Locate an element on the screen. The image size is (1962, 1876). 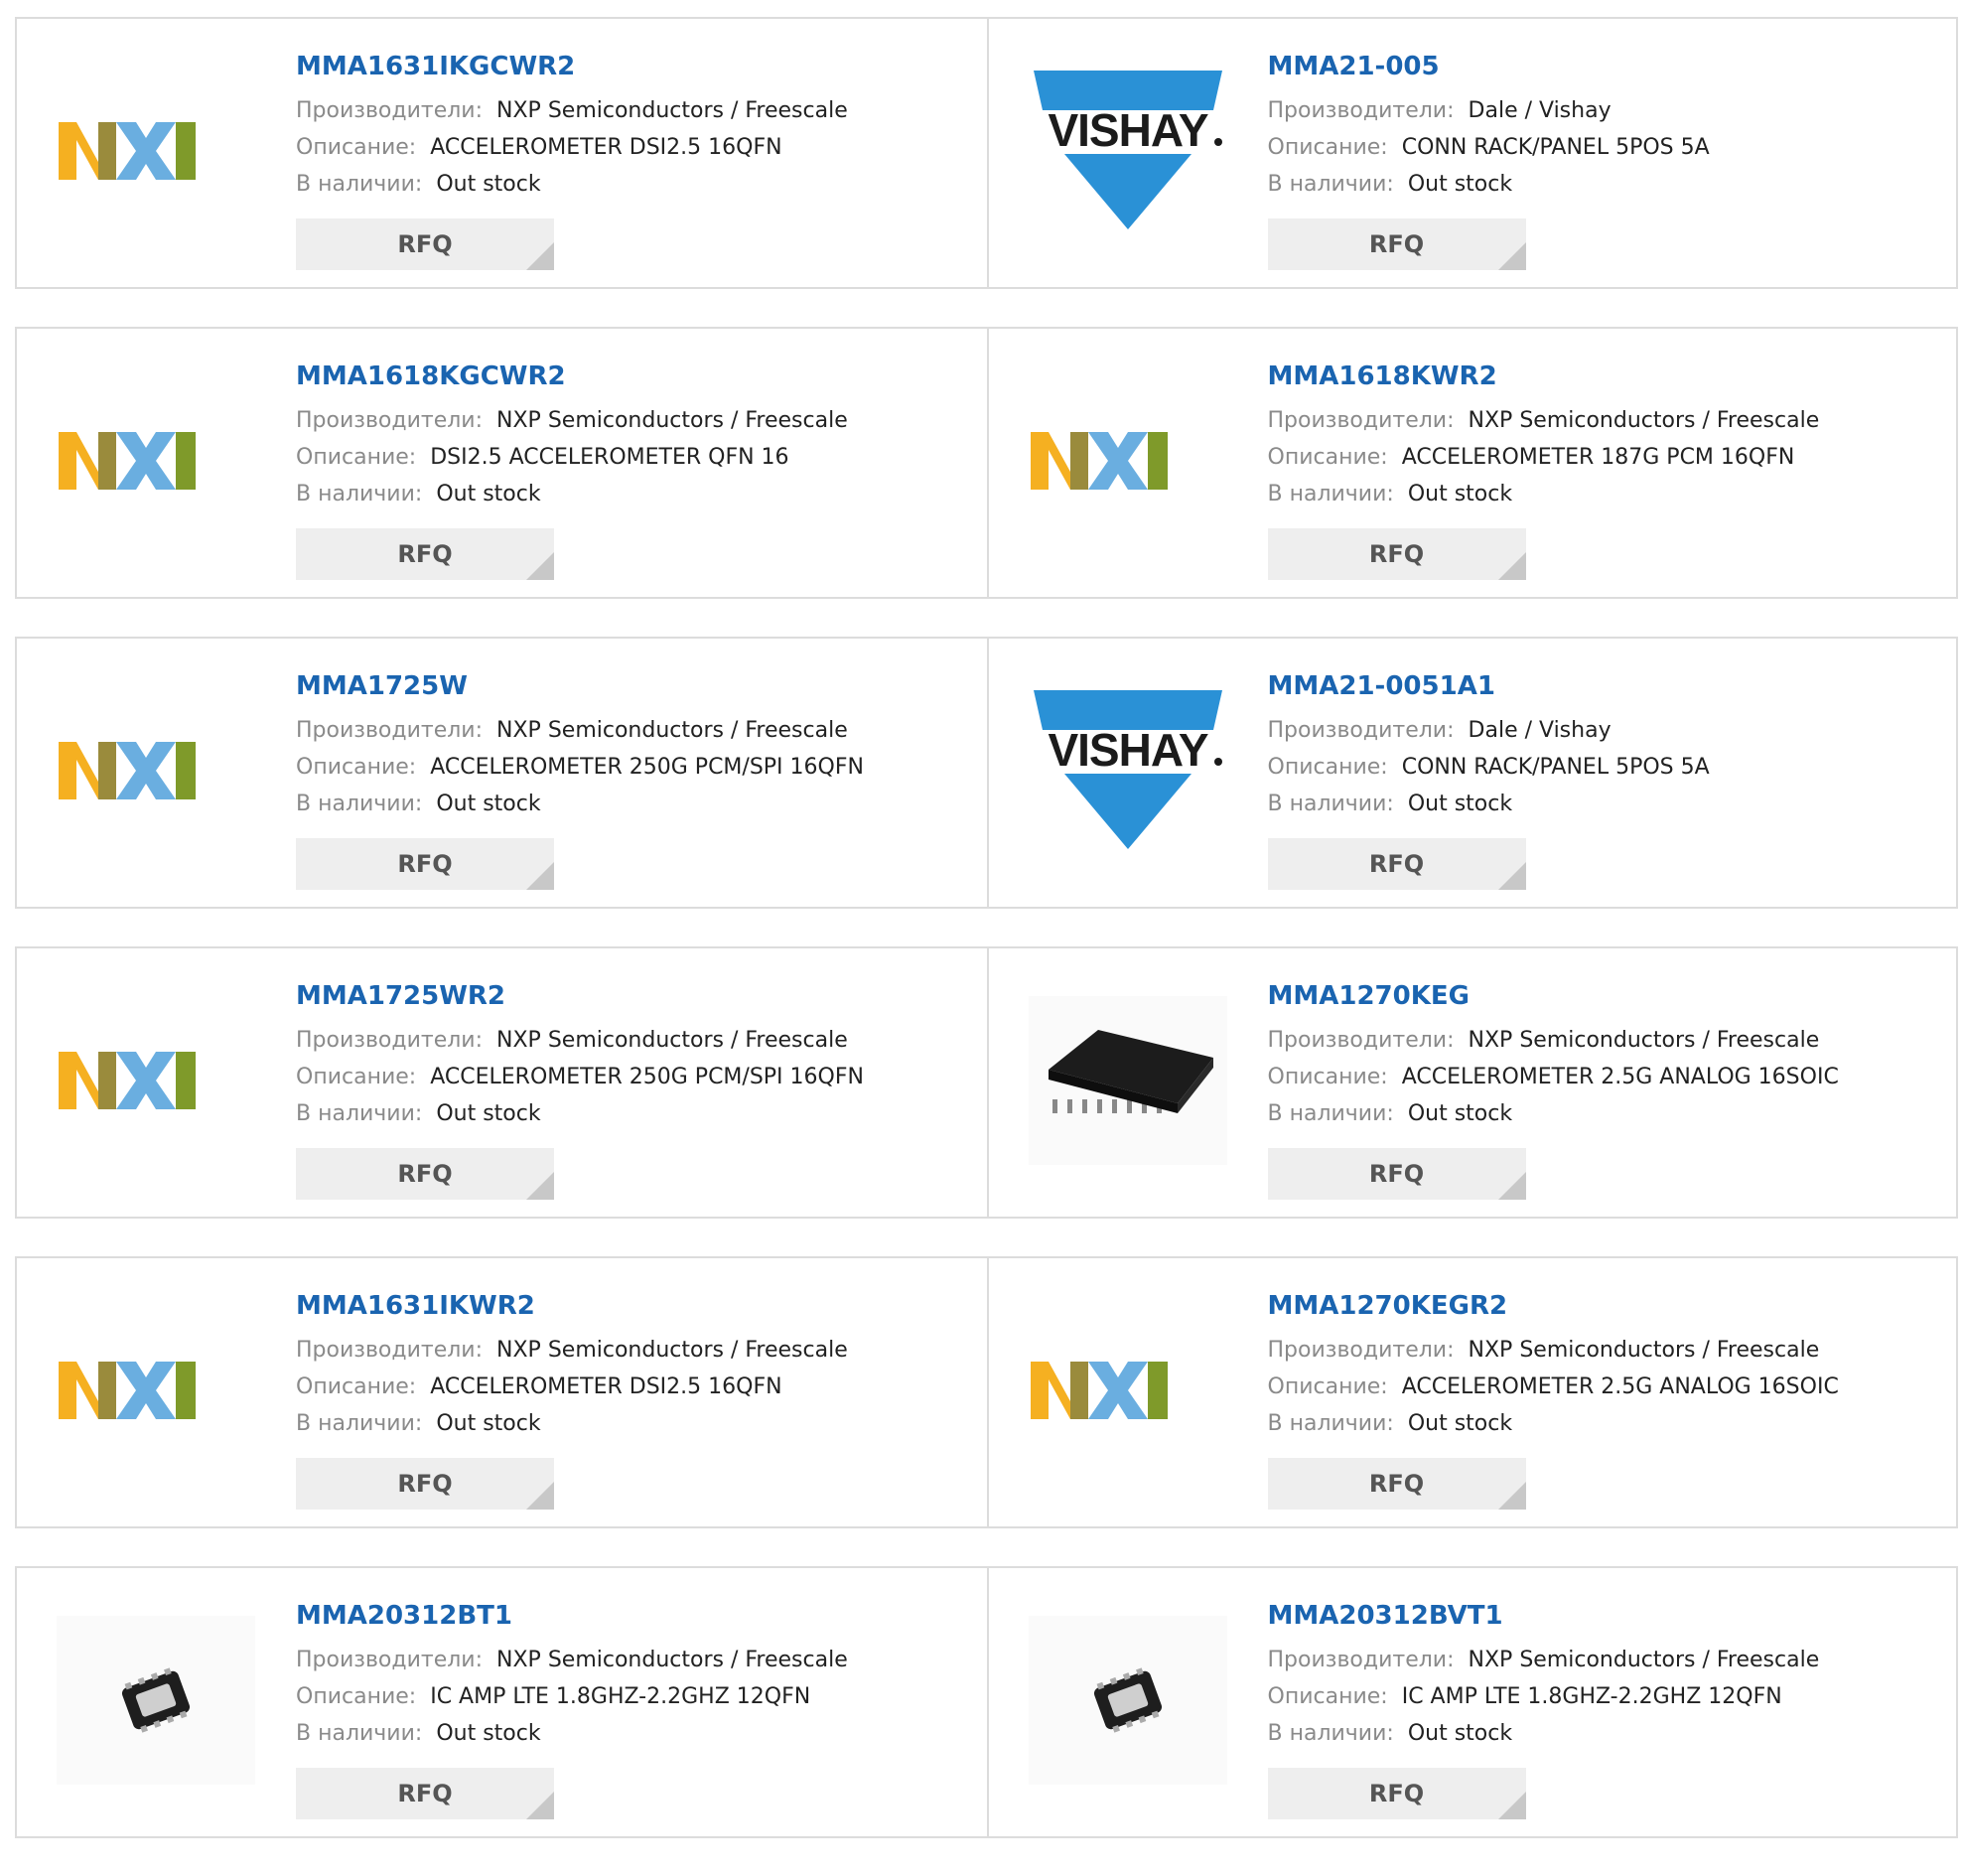
description-value: ACCELEROMETER 187G PCM 16QFN is located at coordinates (1598, 458).